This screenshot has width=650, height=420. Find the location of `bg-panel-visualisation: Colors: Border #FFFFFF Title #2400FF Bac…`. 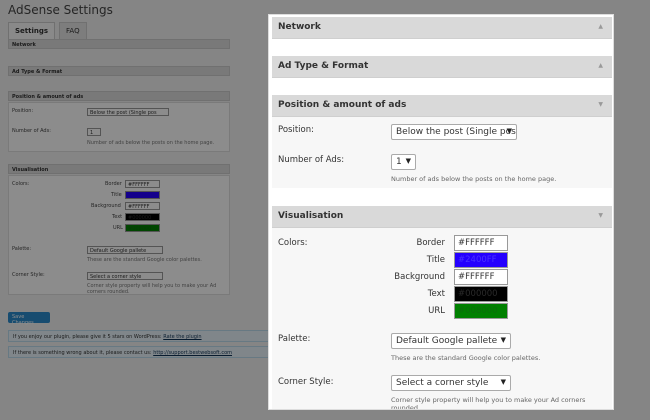

bg-panel-visualisation: Colors: Border #FFFFFF Title #2400FF Bac… is located at coordinates (119, 235).